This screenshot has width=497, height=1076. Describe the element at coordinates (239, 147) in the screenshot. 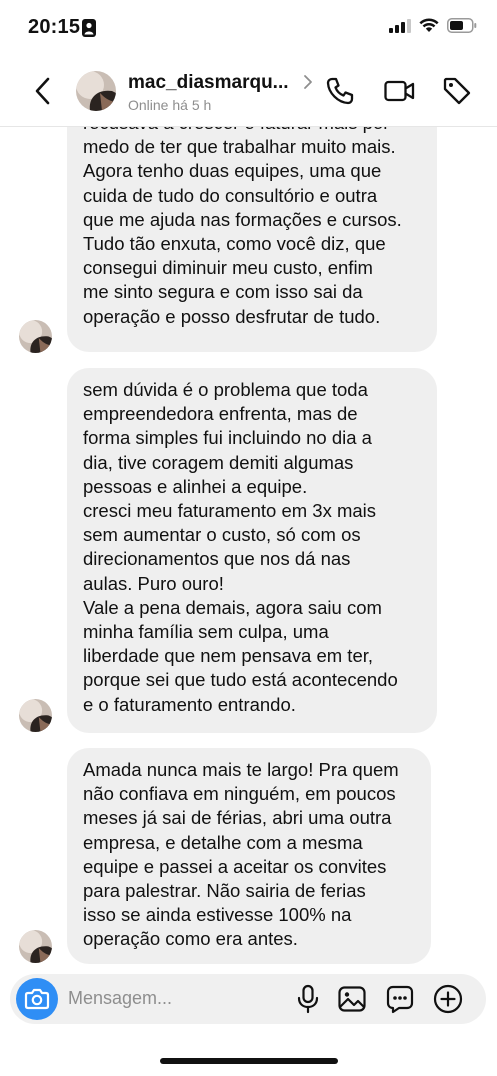

I see `message-line: medo de ter que trabalhar muito mais.` at that location.